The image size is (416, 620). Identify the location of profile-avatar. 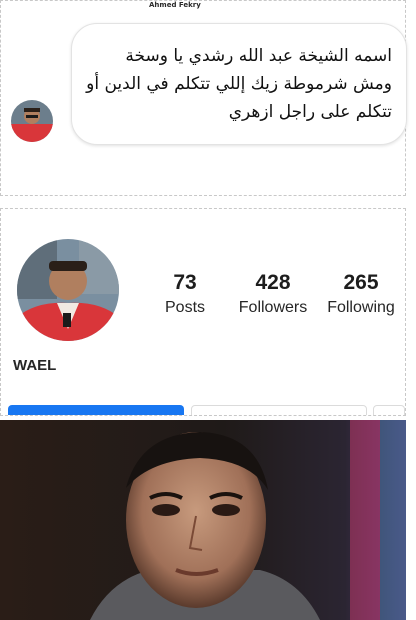
(68, 290).